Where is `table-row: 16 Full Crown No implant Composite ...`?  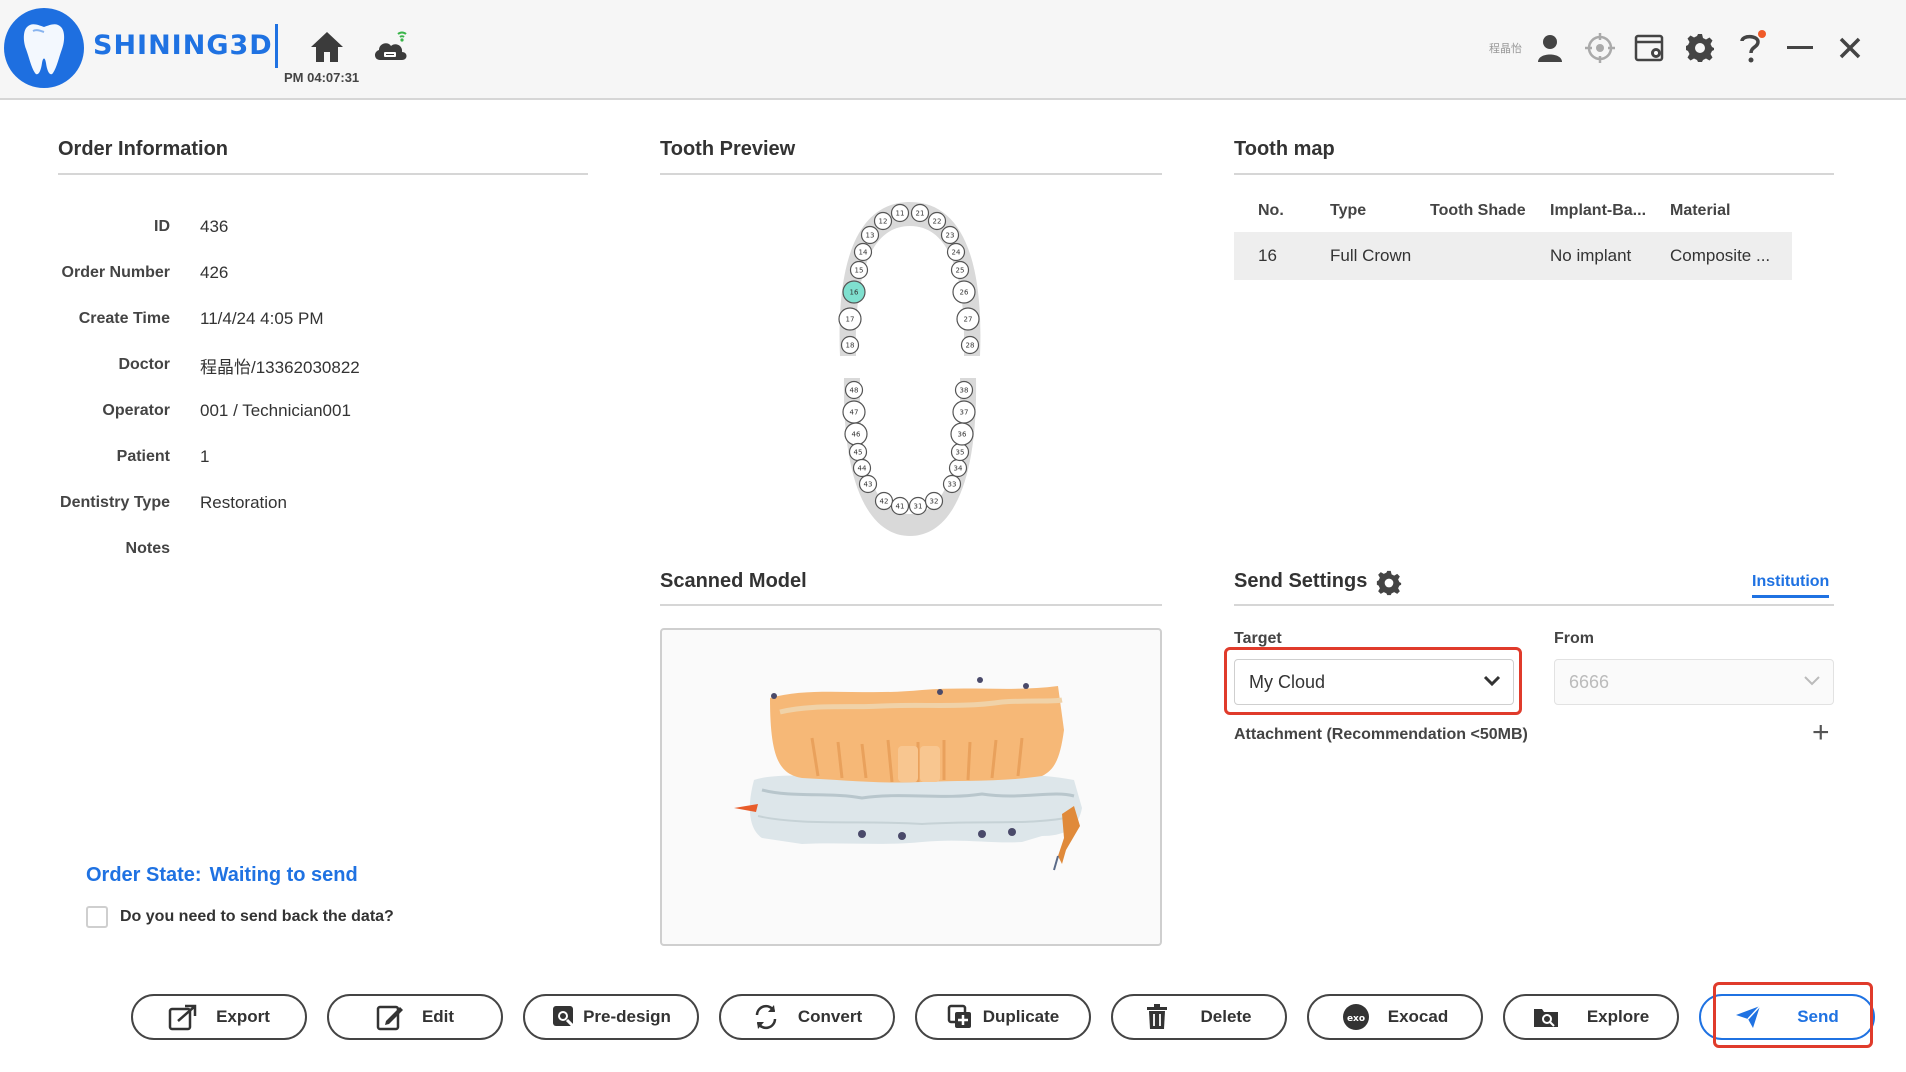 table-row: 16 Full Crown No implant Composite ... is located at coordinates (1513, 256).